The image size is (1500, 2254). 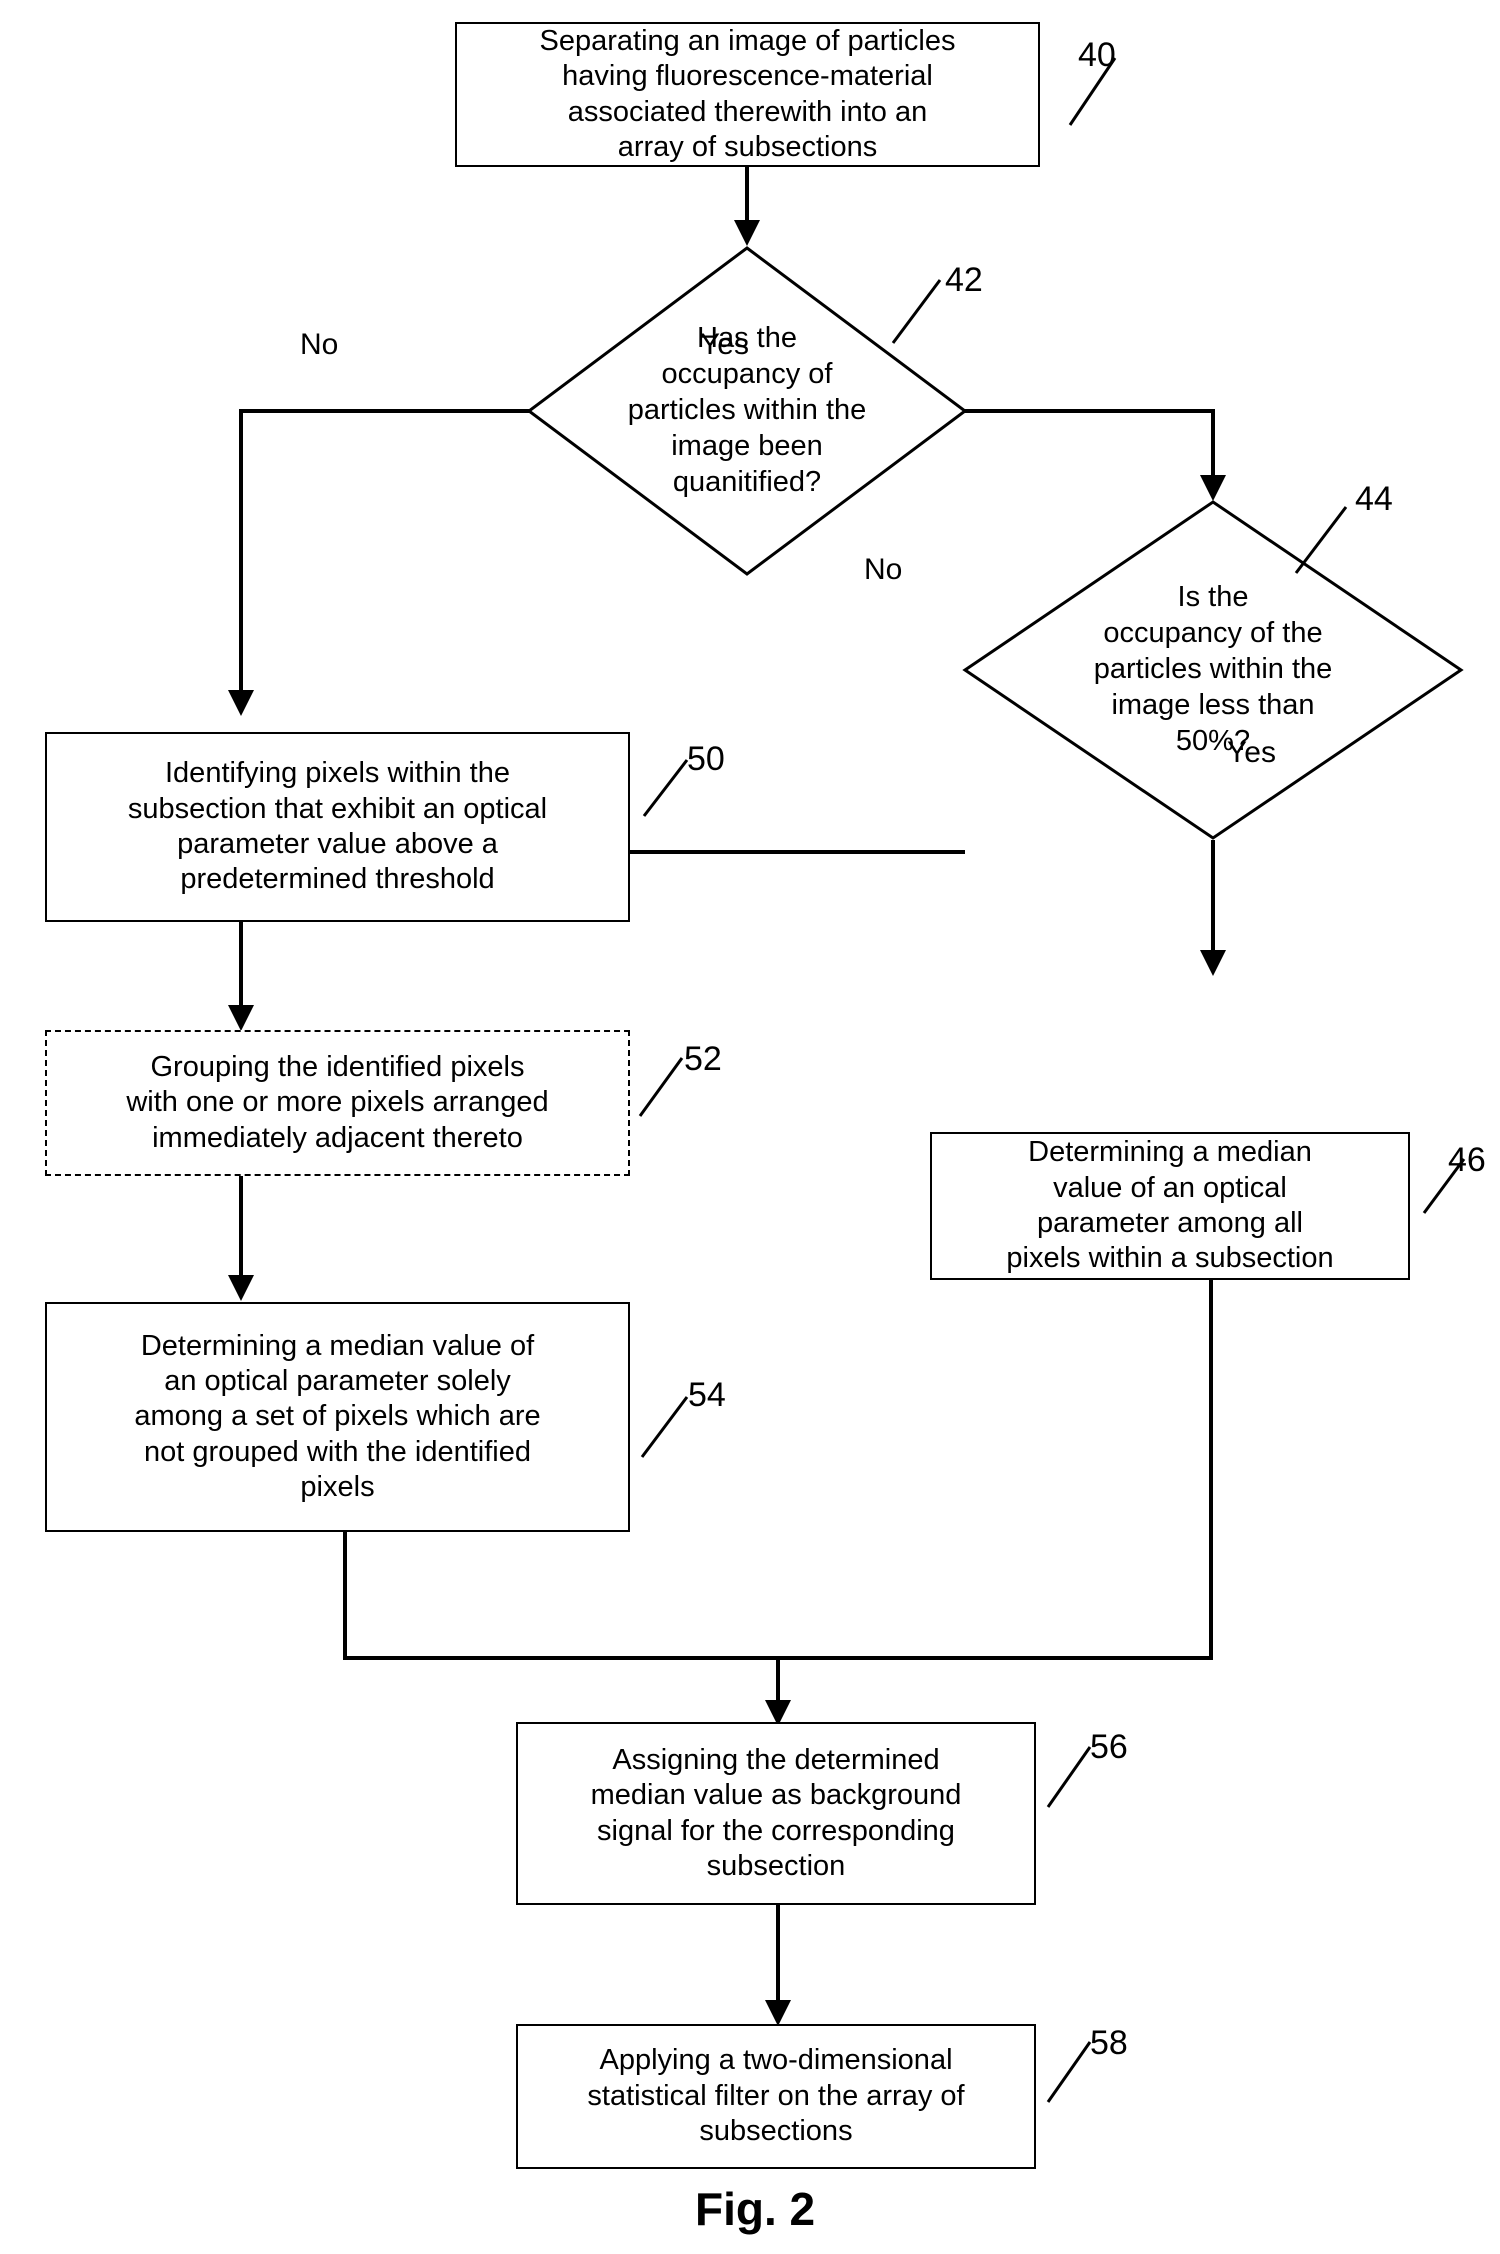 What do you see at coordinates (964, 280) in the screenshot?
I see `ref-number-42: 42` at bounding box center [964, 280].